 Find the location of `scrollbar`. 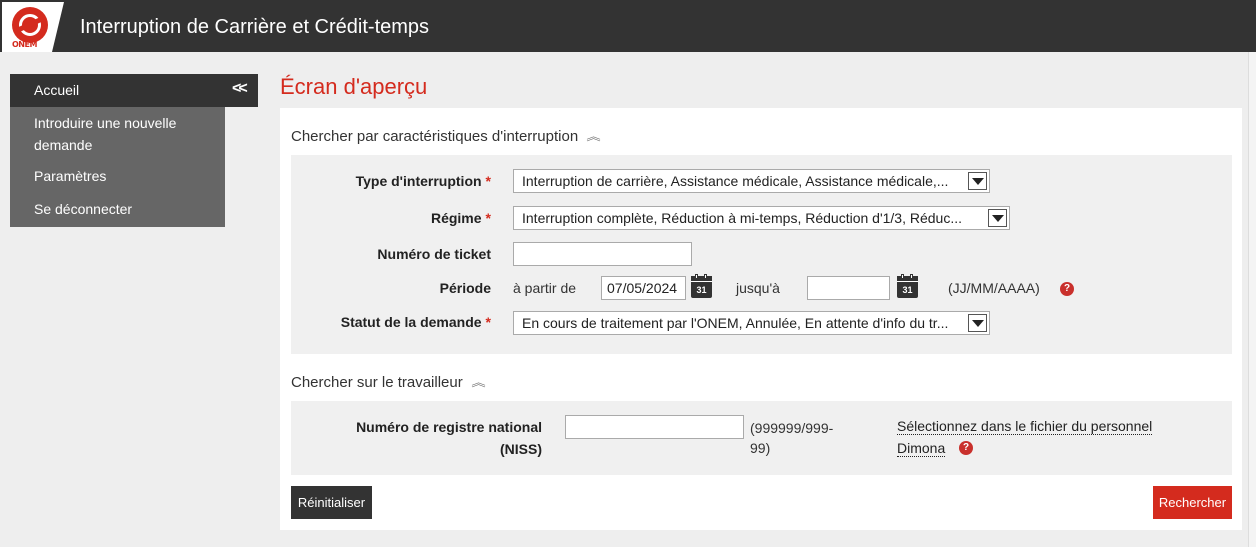

scrollbar is located at coordinates (1252, 299).